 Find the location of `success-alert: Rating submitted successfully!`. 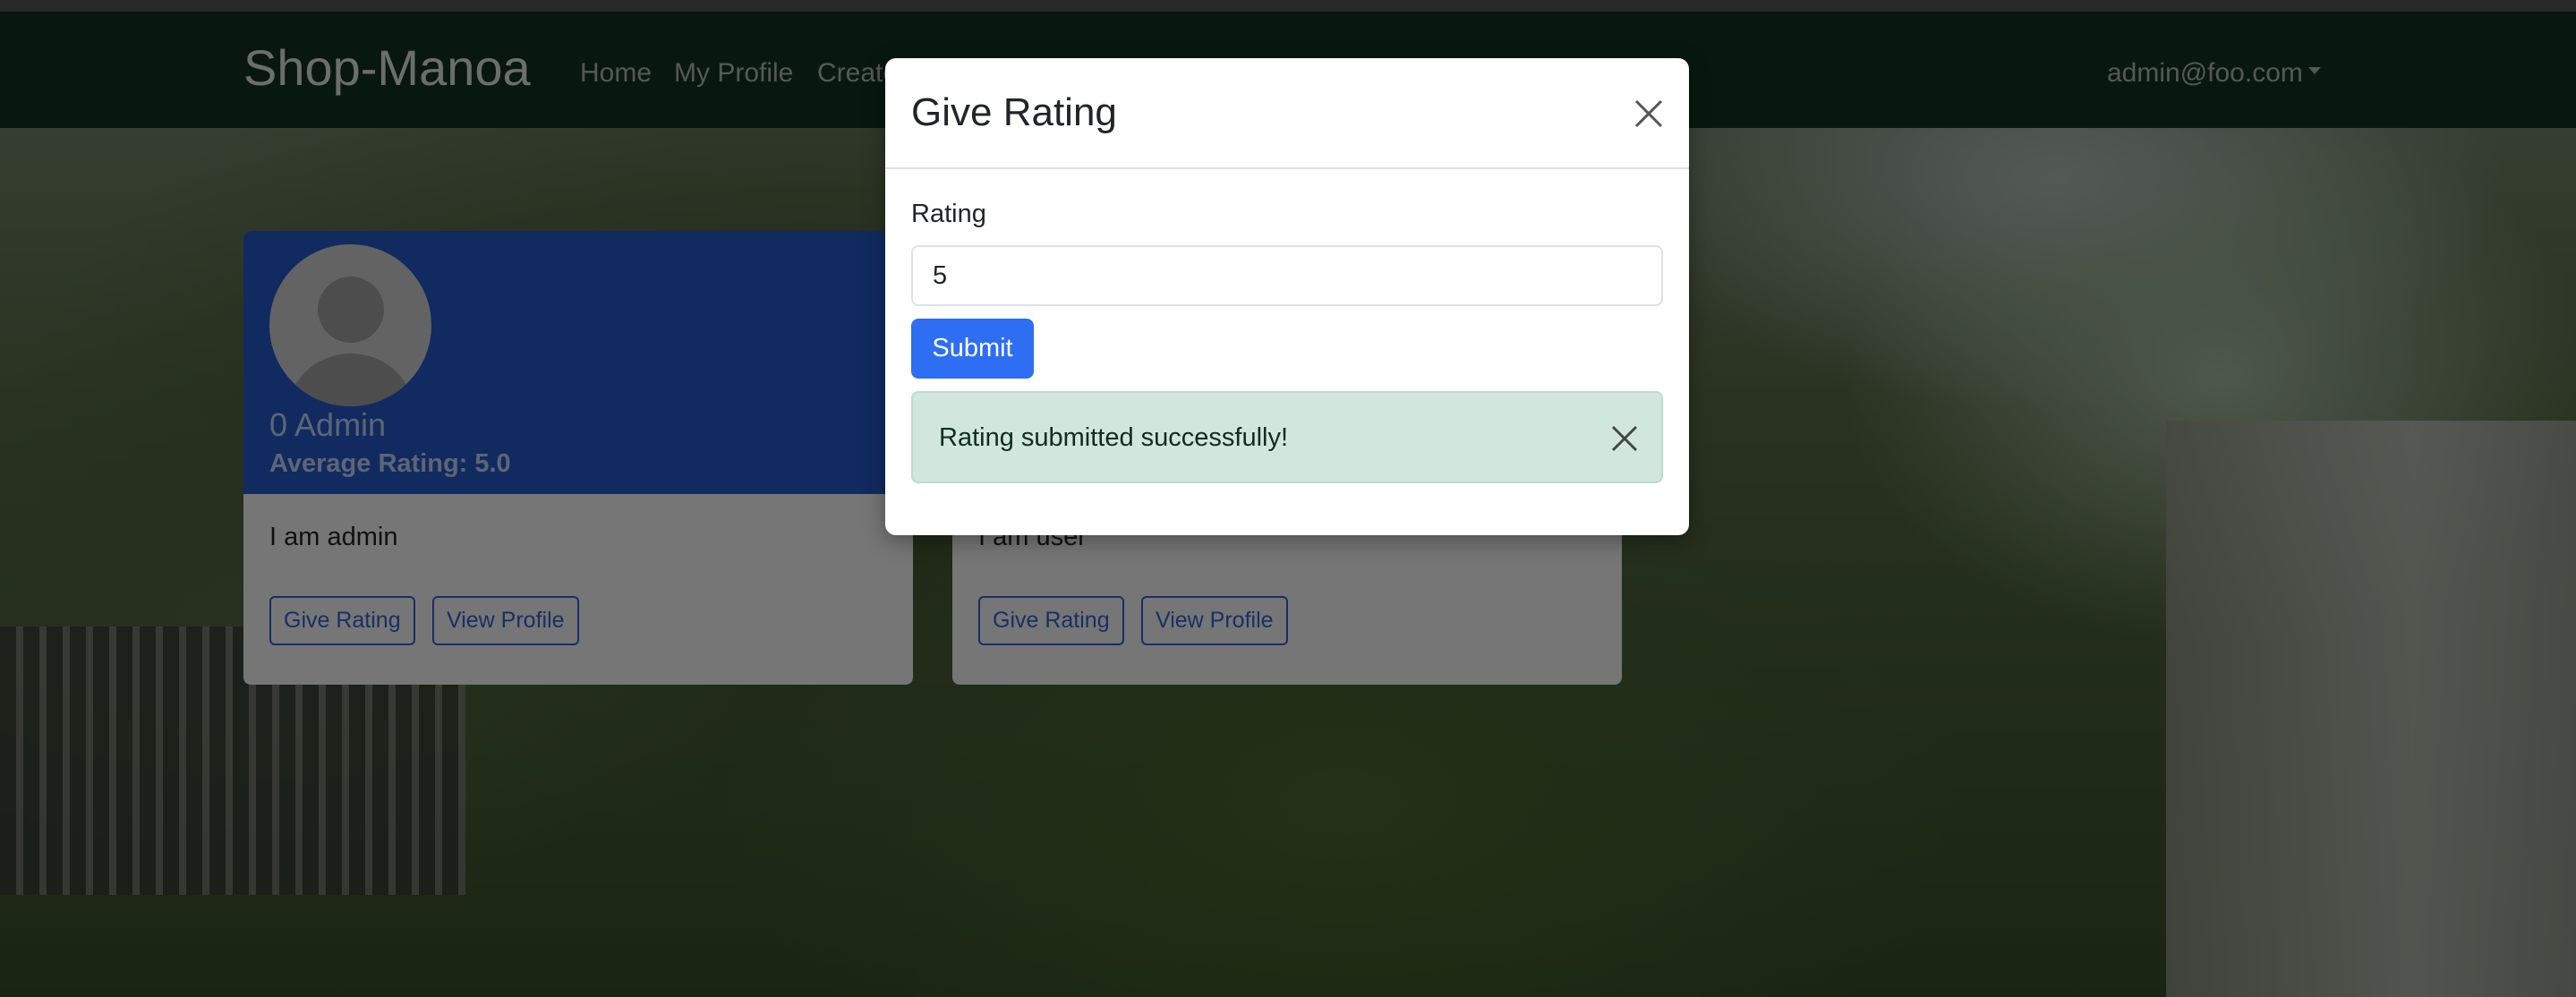

success-alert: Rating submitted successfully! is located at coordinates (1287, 437).